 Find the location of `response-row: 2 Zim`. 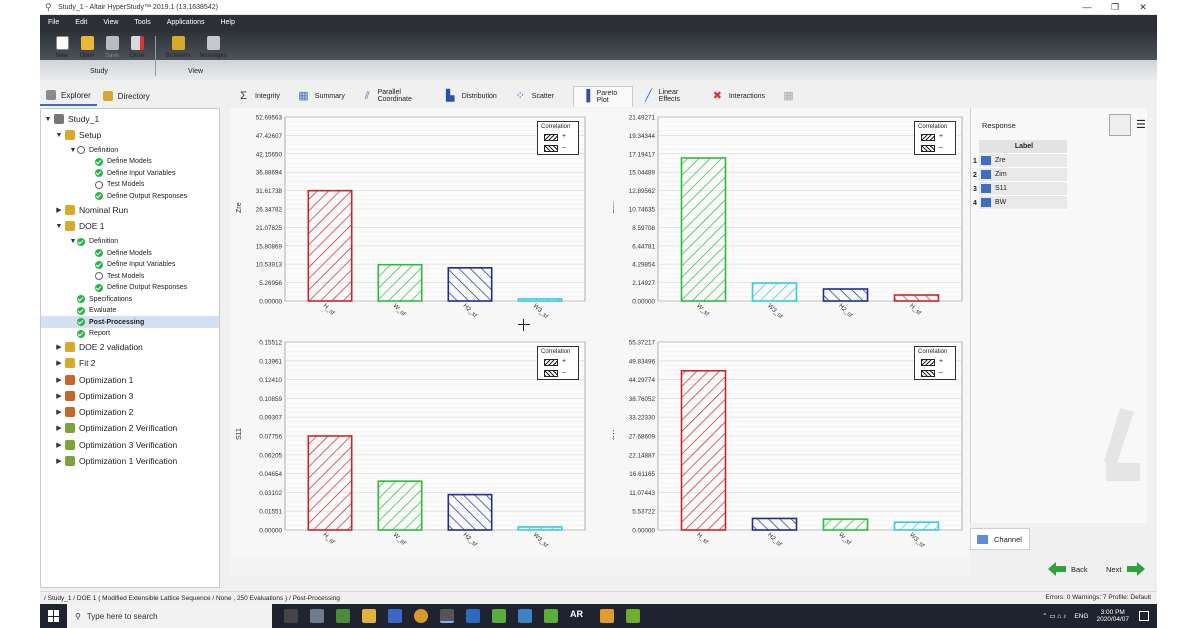

response-row: 2 Zim is located at coordinates (1019, 175).